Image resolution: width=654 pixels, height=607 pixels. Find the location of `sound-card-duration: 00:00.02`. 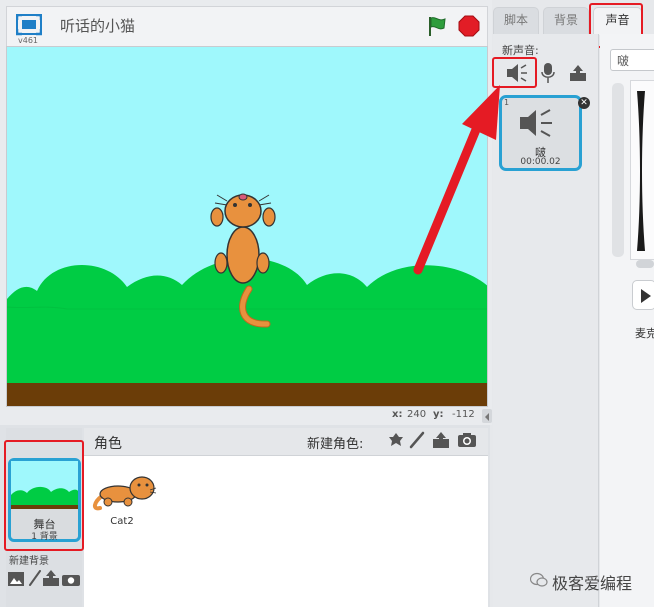

sound-card-duration: 00:00.02 is located at coordinates (540, 162).